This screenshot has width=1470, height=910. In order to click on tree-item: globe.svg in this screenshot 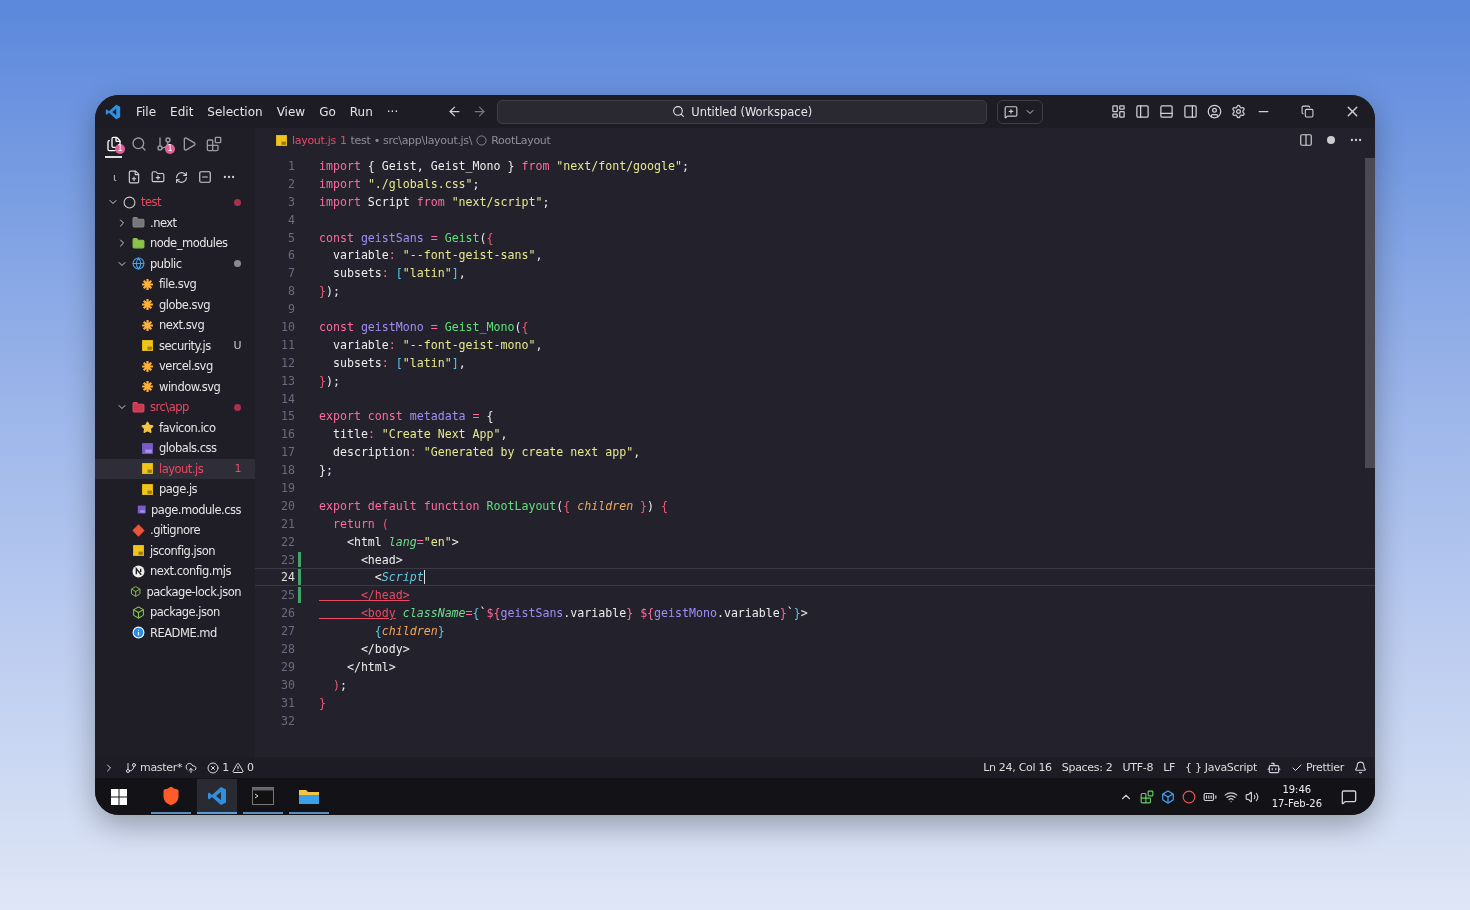, I will do `click(175, 304)`.